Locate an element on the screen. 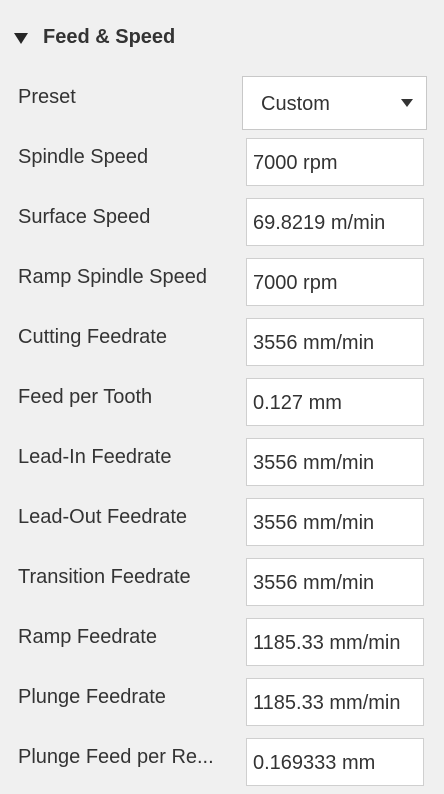  plunge-feedrate-input: 1185.33 mm/min is located at coordinates (335, 702).